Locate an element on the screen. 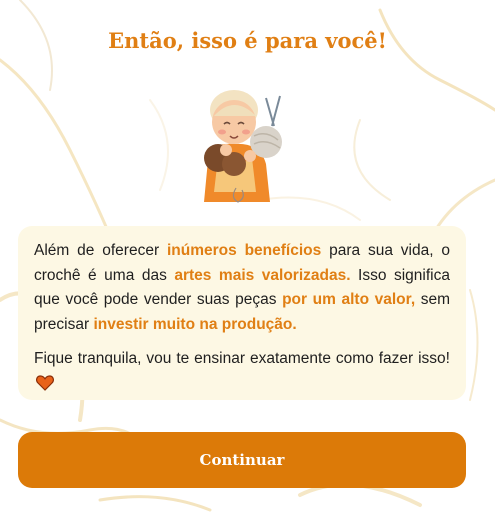 The width and height of the screenshot is (495, 516). text-segment: Além de oferecer is located at coordinates (100, 250).